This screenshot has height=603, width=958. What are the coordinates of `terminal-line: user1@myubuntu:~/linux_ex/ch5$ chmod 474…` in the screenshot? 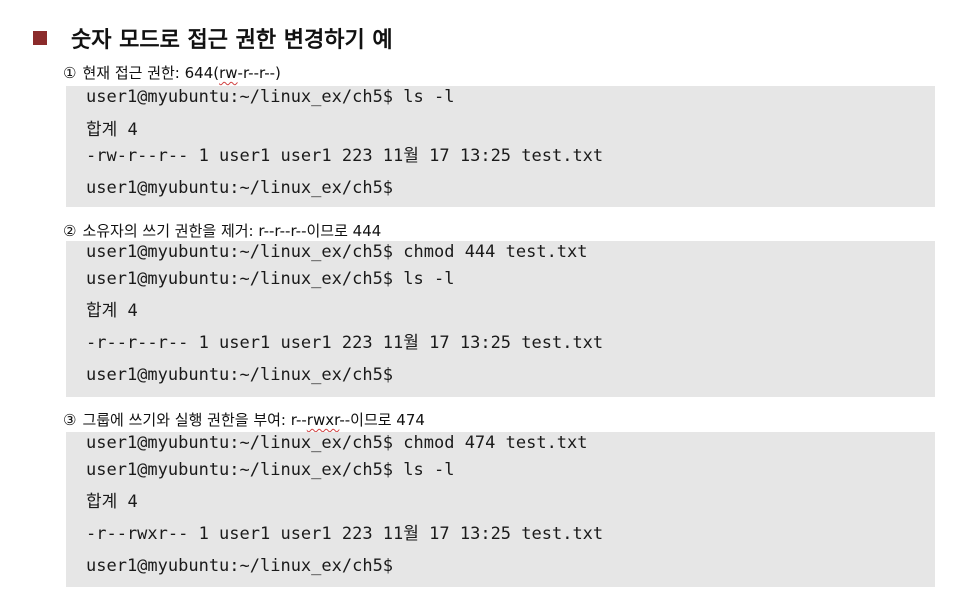 It's located at (337, 443).